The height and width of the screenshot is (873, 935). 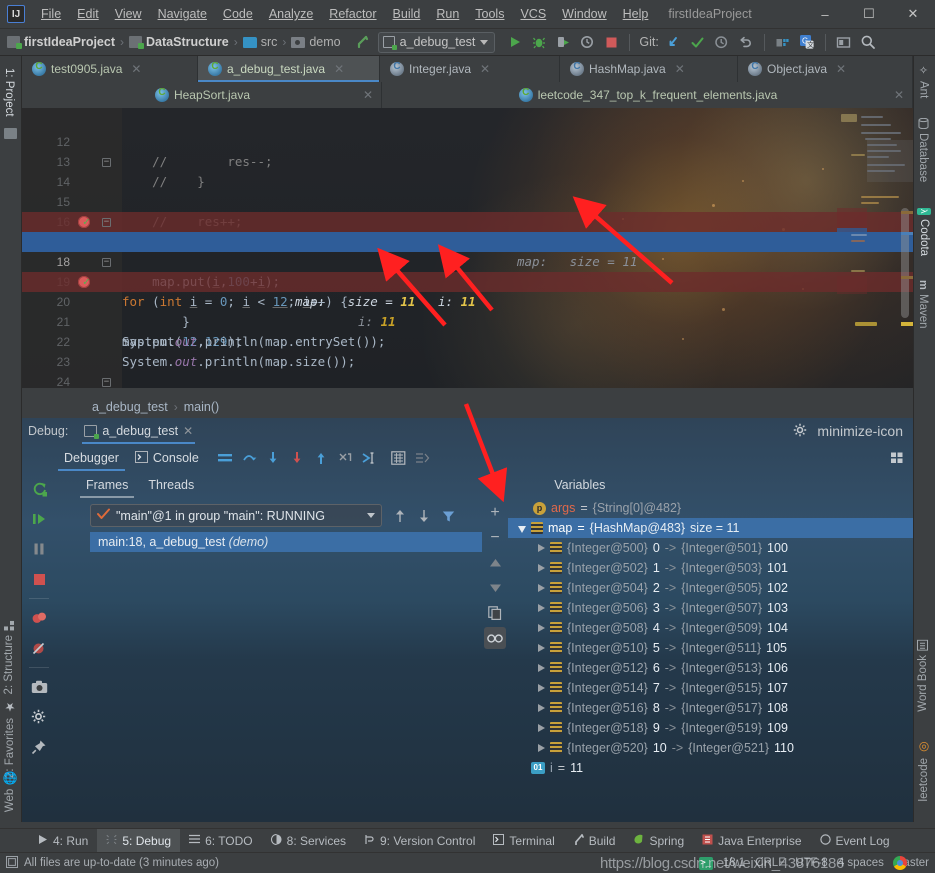 What do you see at coordinates (825, 69) in the screenshot?
I see `editor-tab-object: Object.java ✕` at bounding box center [825, 69].